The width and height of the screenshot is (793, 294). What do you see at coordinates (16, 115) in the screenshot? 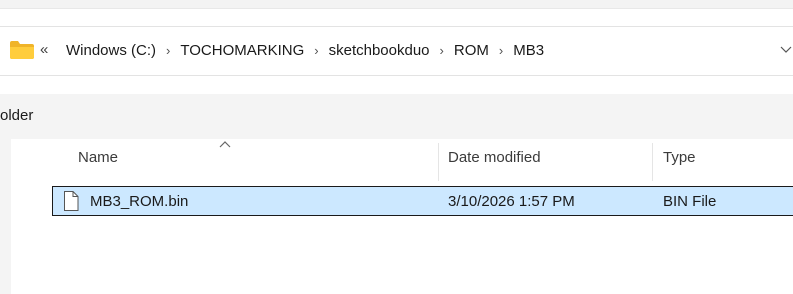
I see `new-folder-button-label: older` at bounding box center [16, 115].